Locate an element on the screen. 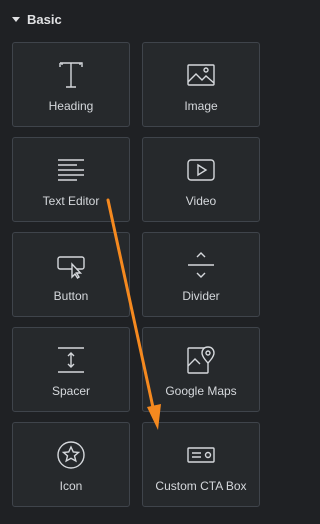  widget-label: Heading is located at coordinates (71, 106).